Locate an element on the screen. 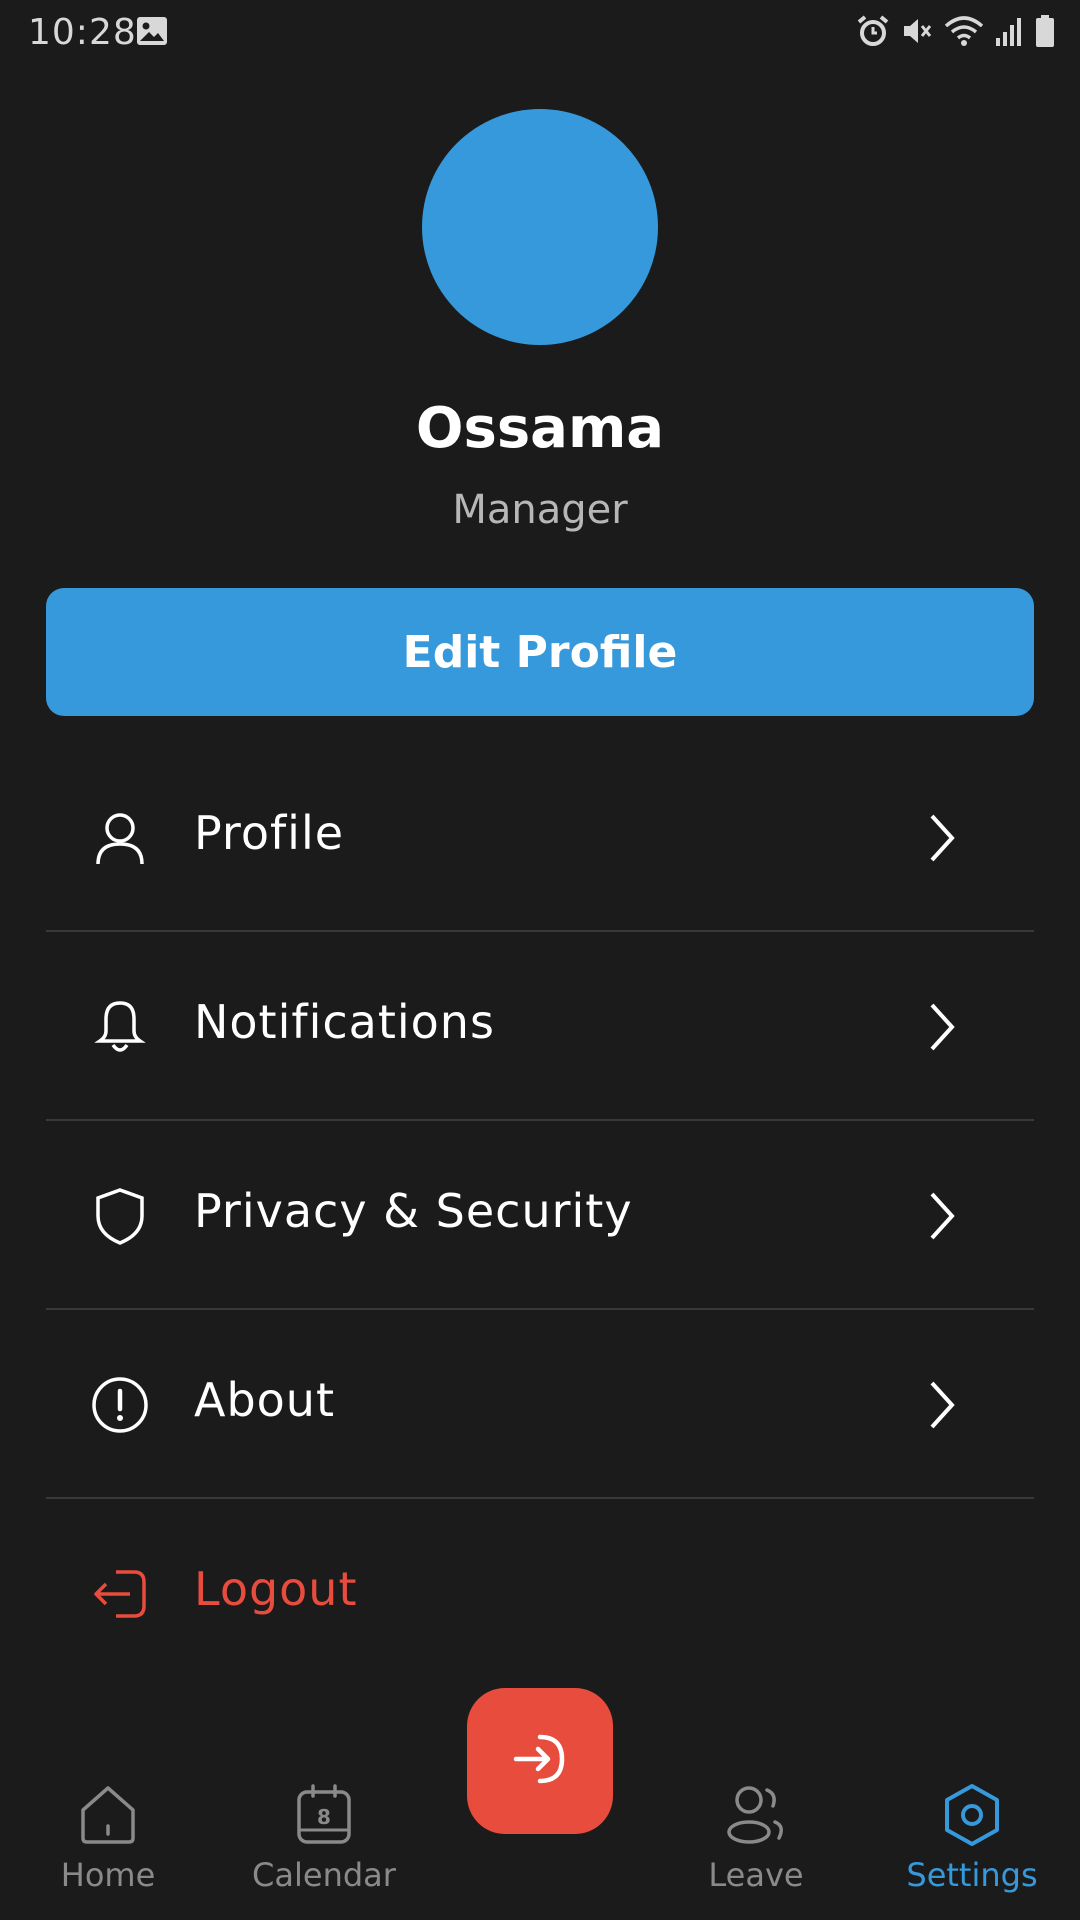  menu-item-about: About is located at coordinates (540, 1404).